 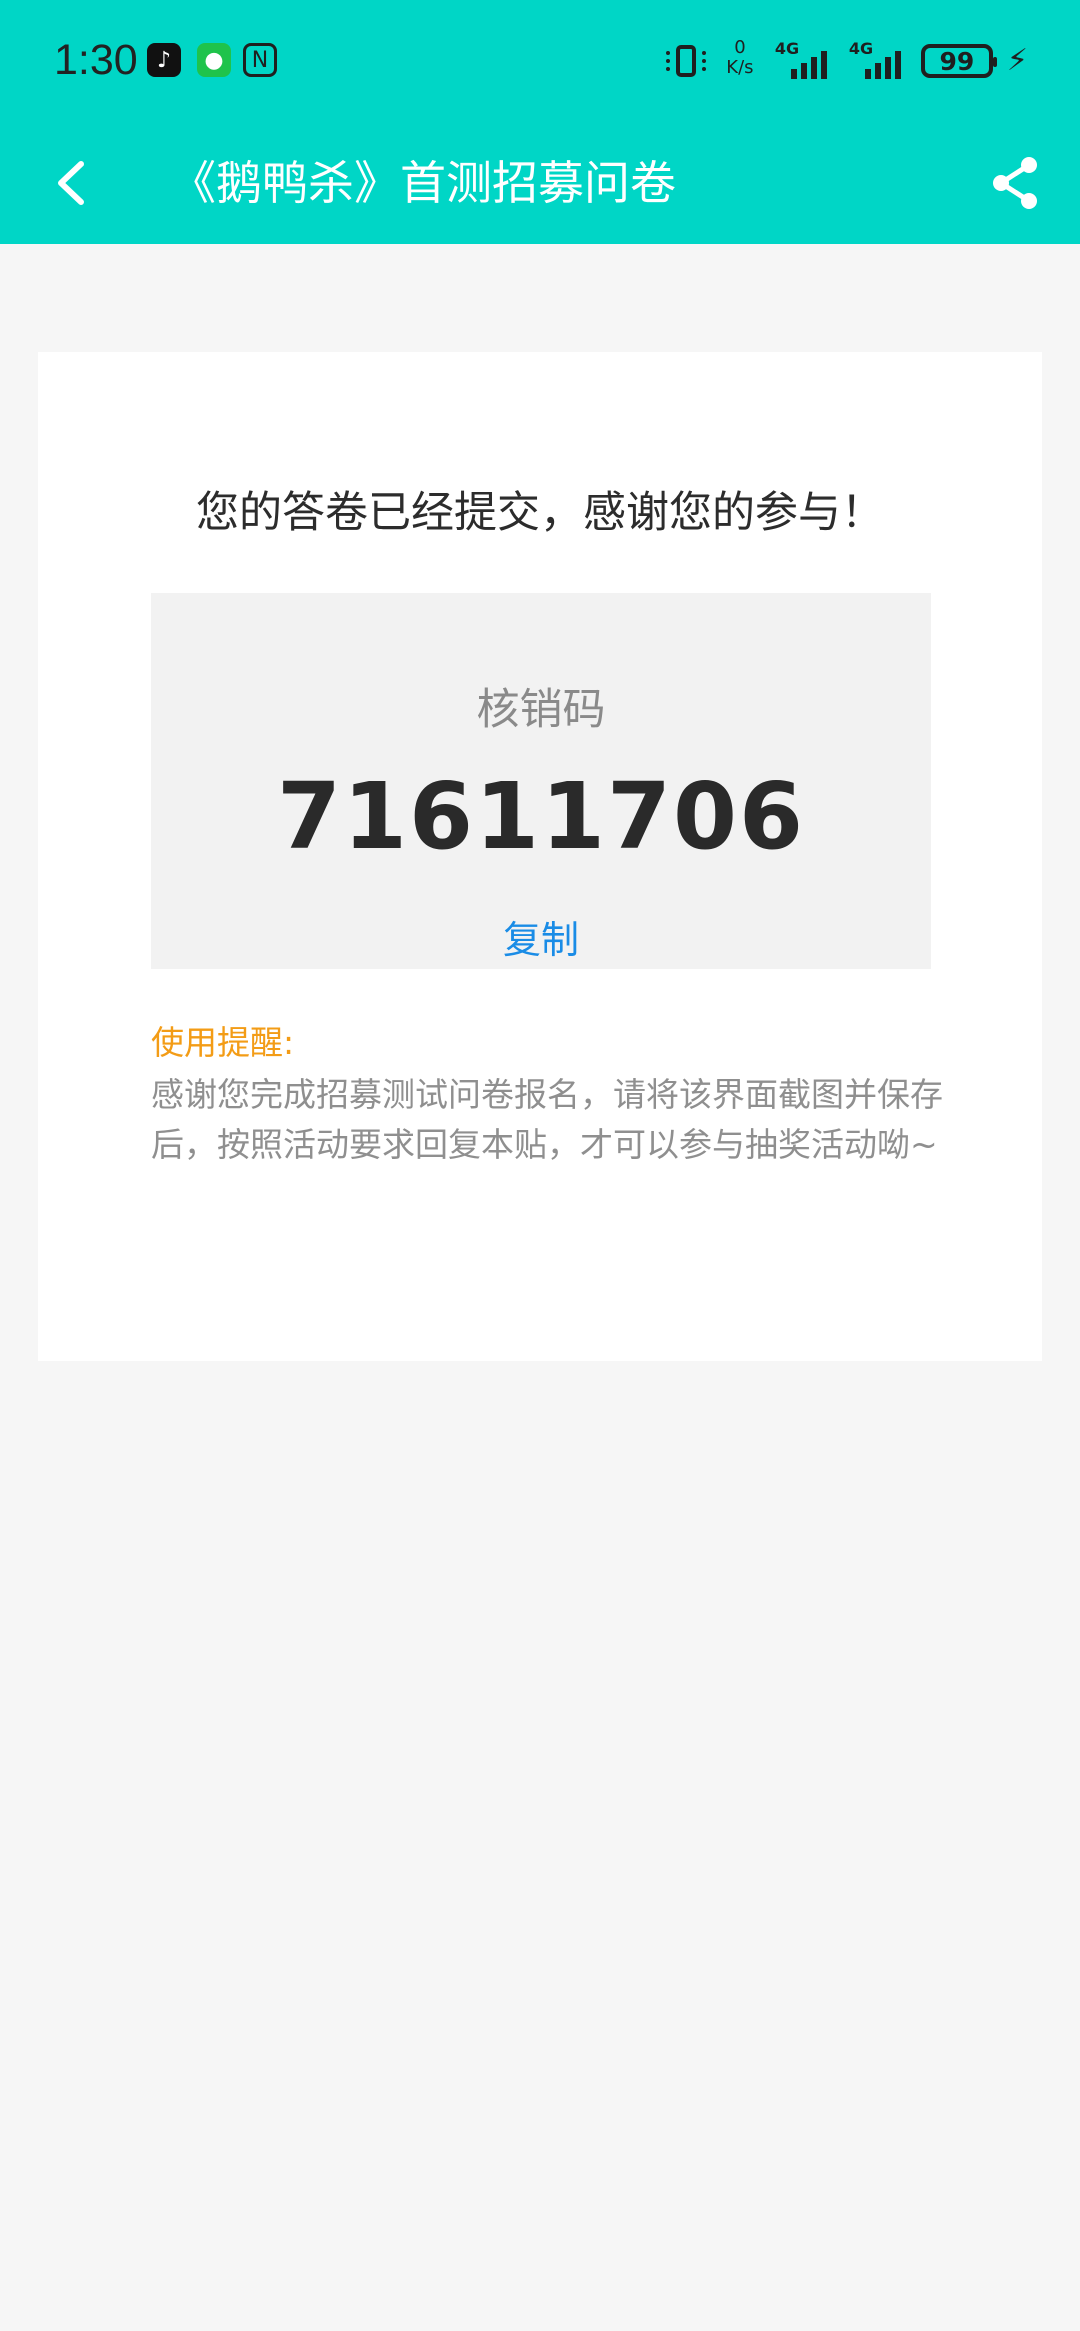 I want to click on status-time: 1:30, so click(x=96, y=60).